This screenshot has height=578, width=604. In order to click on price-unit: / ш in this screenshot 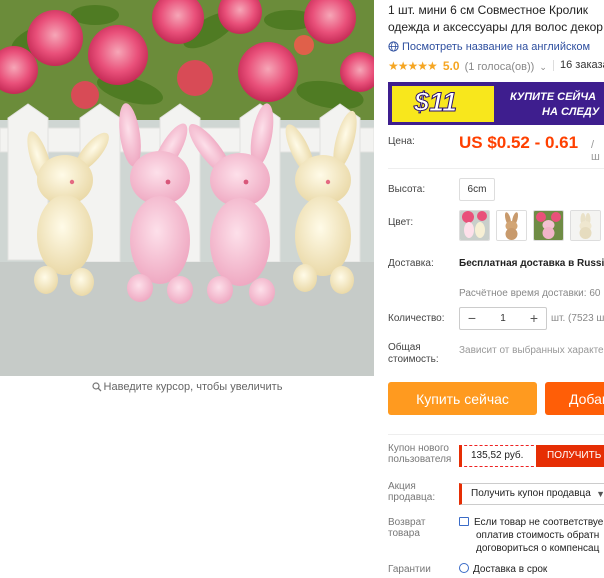, I will do `click(595, 151)`.